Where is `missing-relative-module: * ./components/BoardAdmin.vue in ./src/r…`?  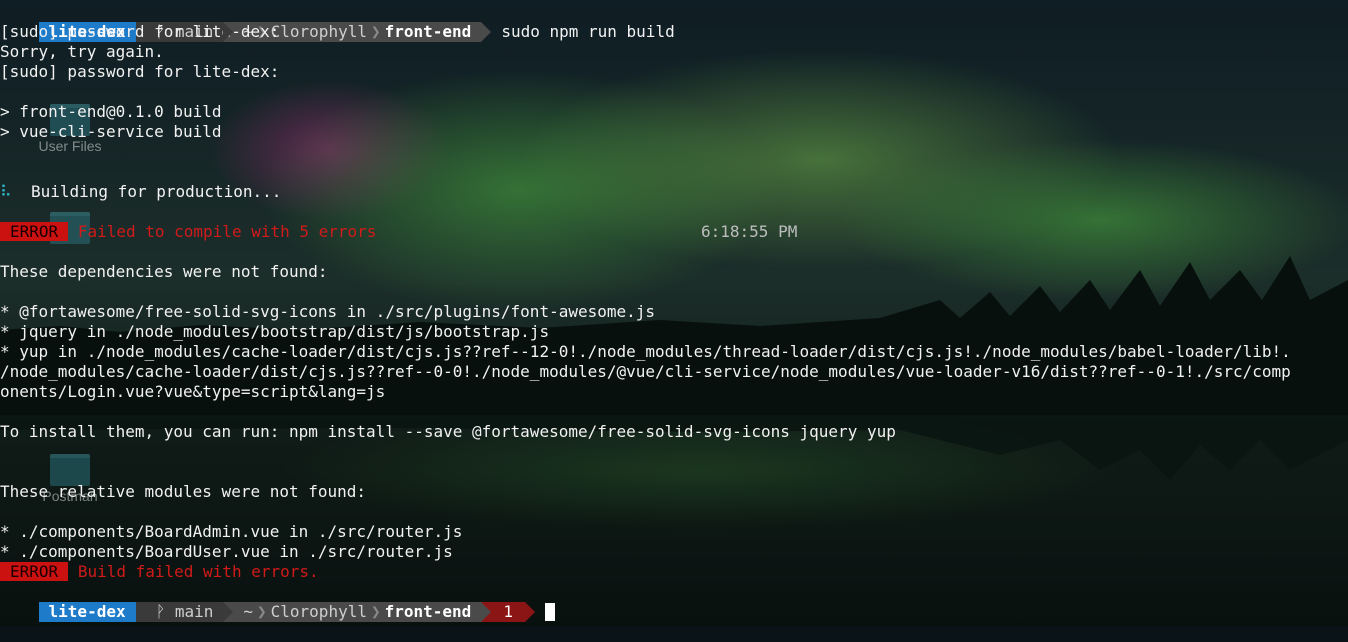
missing-relative-module: * ./components/BoardAdmin.vue in ./src/r… is located at coordinates (231, 531).